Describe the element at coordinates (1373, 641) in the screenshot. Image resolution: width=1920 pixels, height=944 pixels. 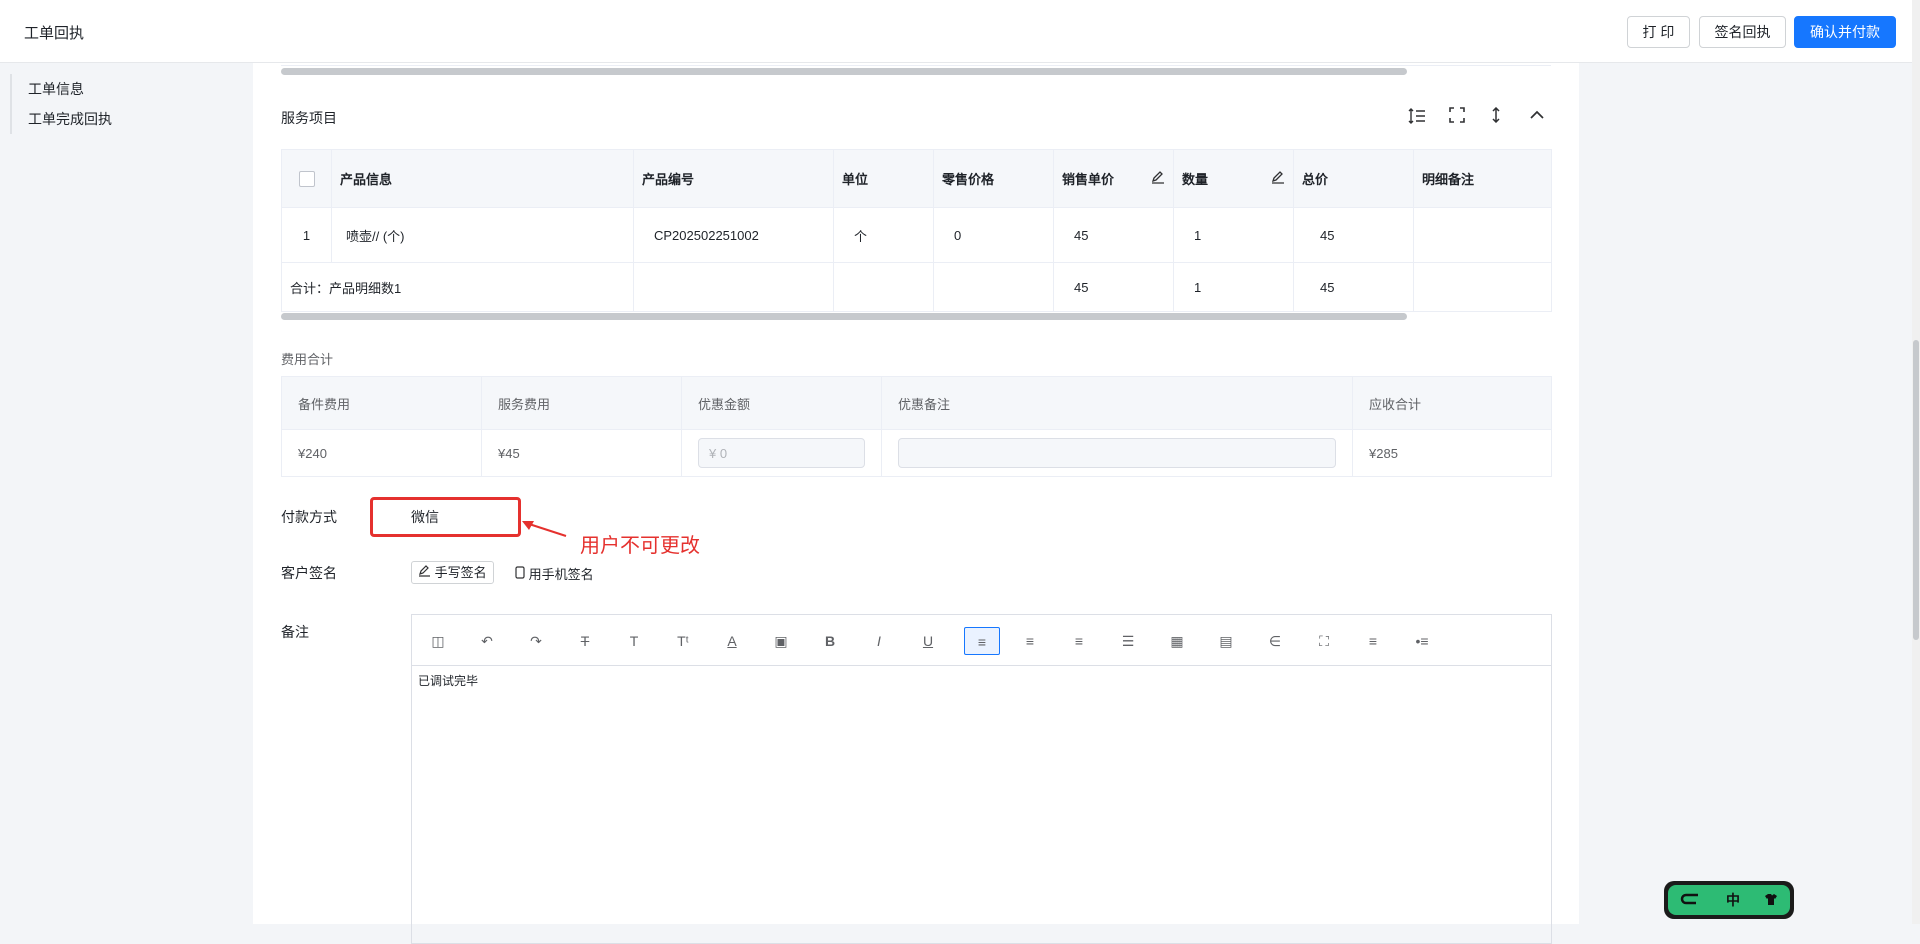
I see `ordered-list-icon: ≡` at that location.